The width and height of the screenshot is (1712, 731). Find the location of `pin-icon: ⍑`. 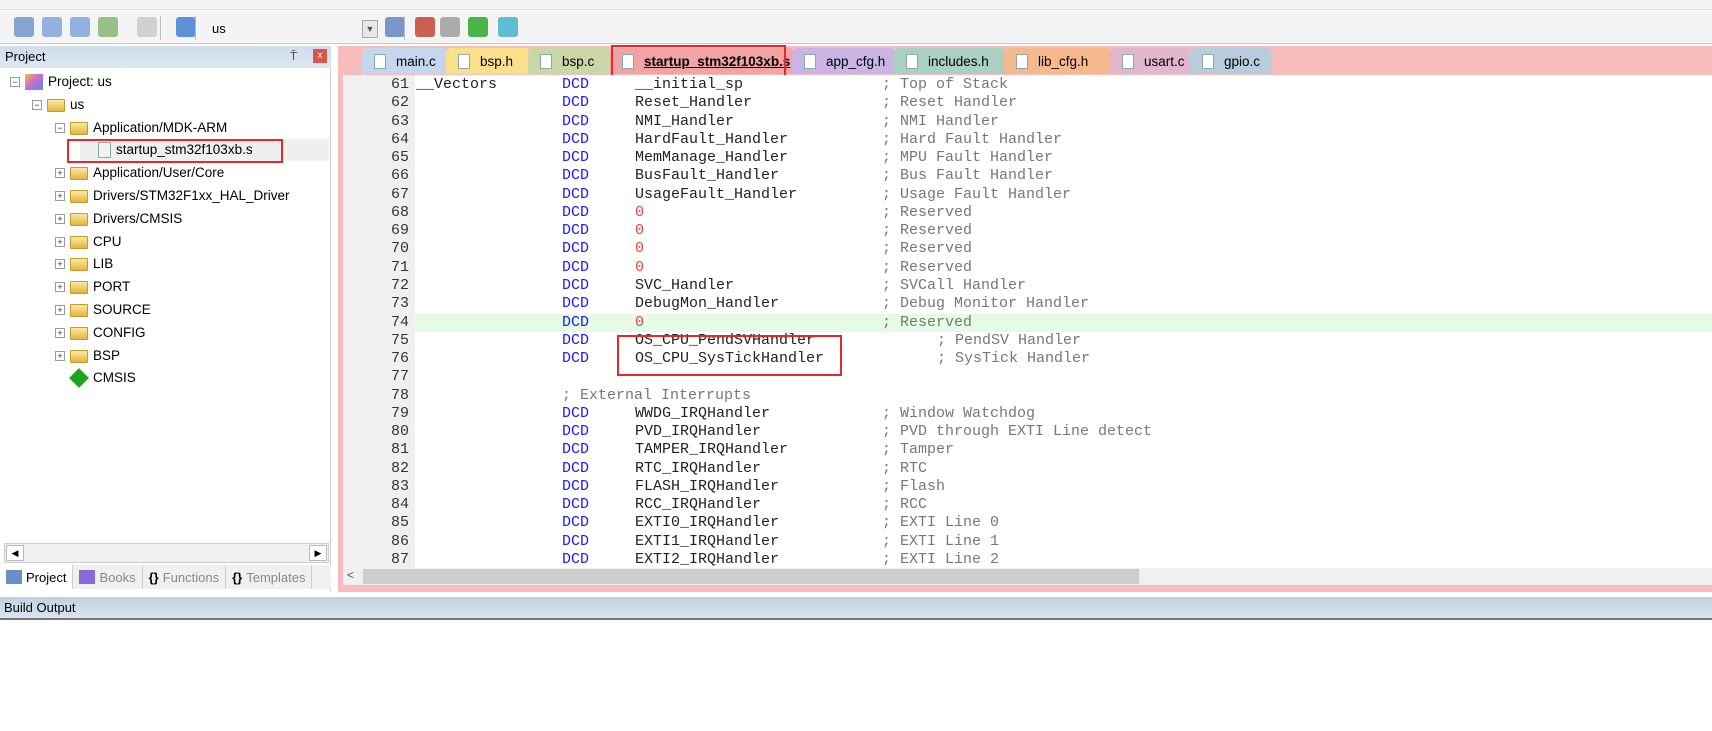

pin-icon: ⍑ is located at coordinates (293, 56).